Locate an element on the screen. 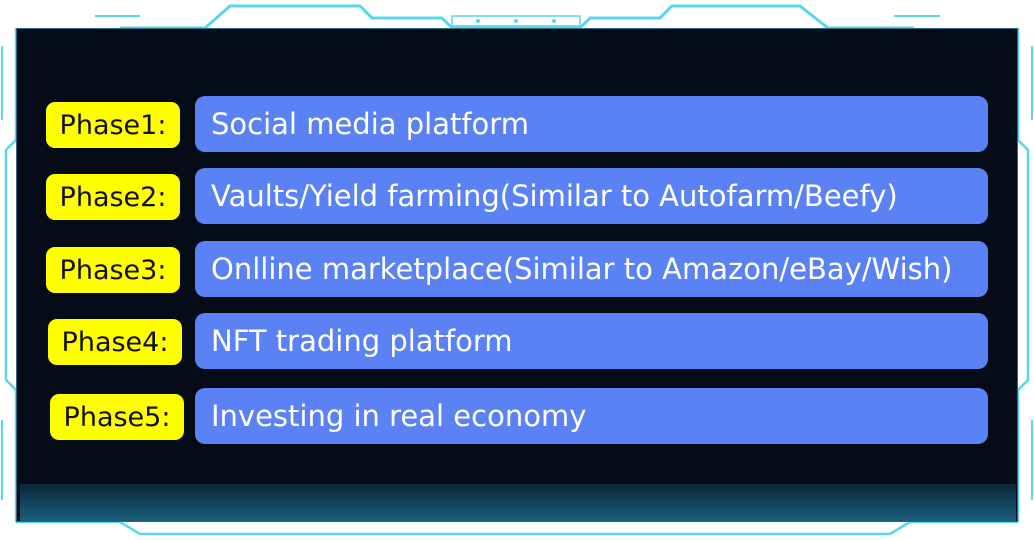 The height and width of the screenshot is (540, 1034). panel-bottom-glow is located at coordinates (518, 503).